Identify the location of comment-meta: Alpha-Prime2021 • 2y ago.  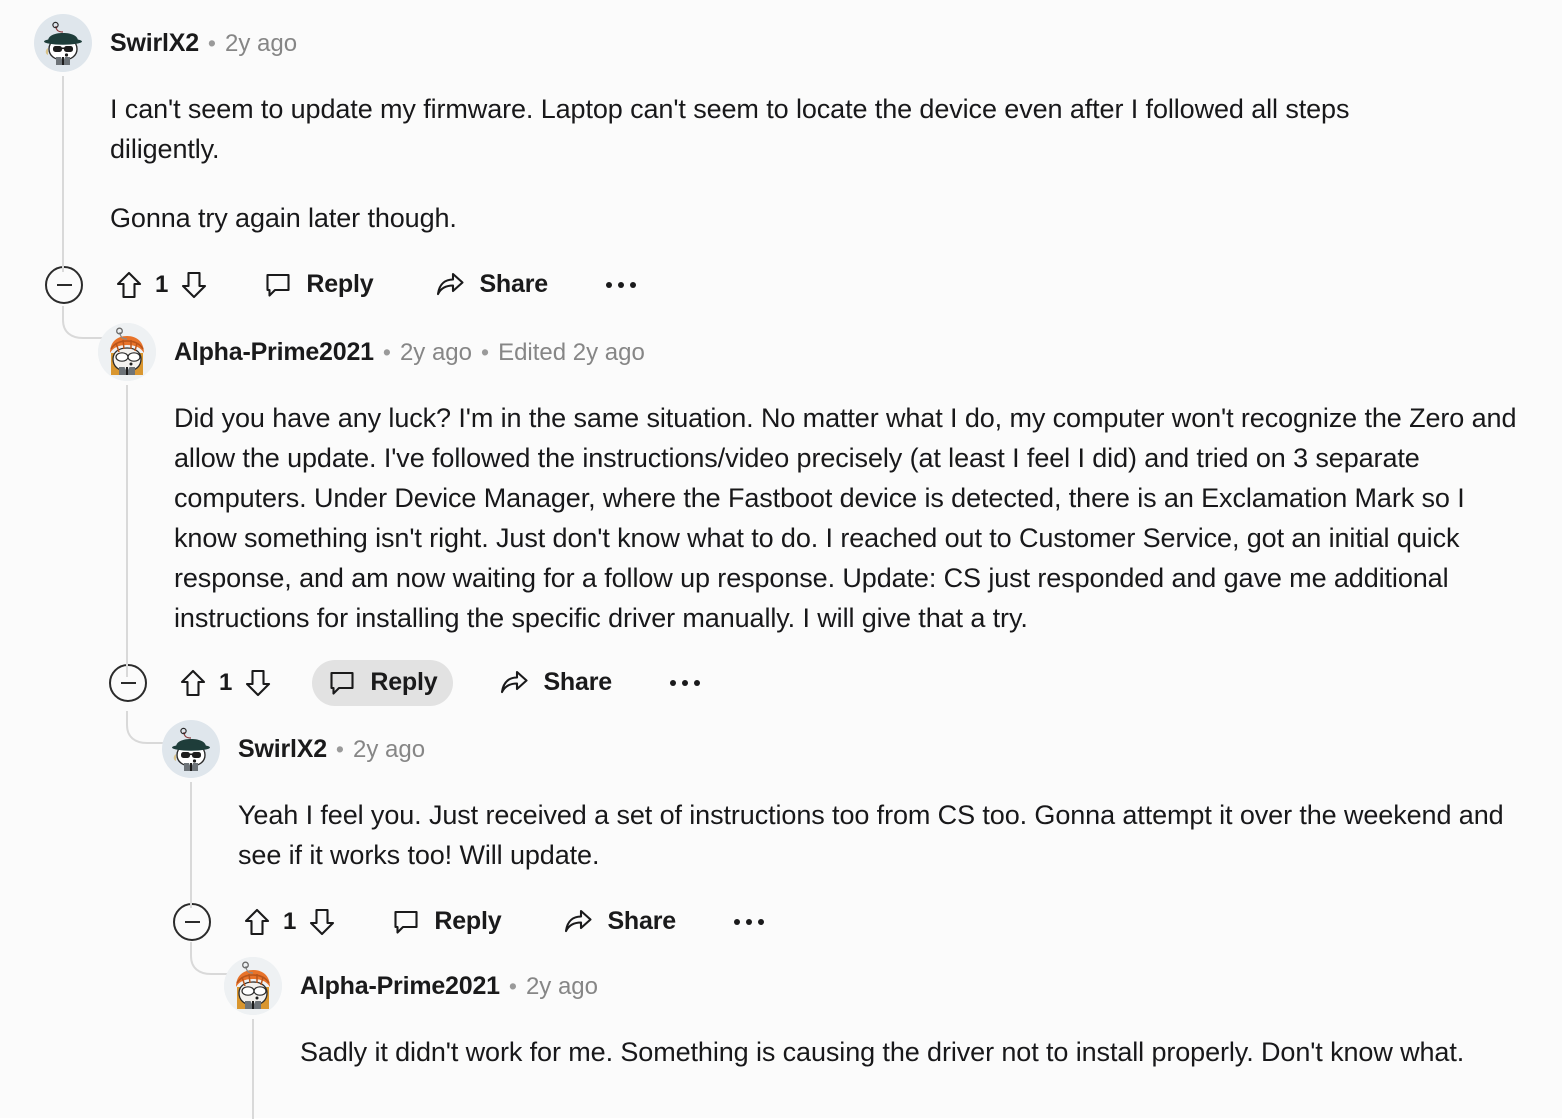
(449, 986).